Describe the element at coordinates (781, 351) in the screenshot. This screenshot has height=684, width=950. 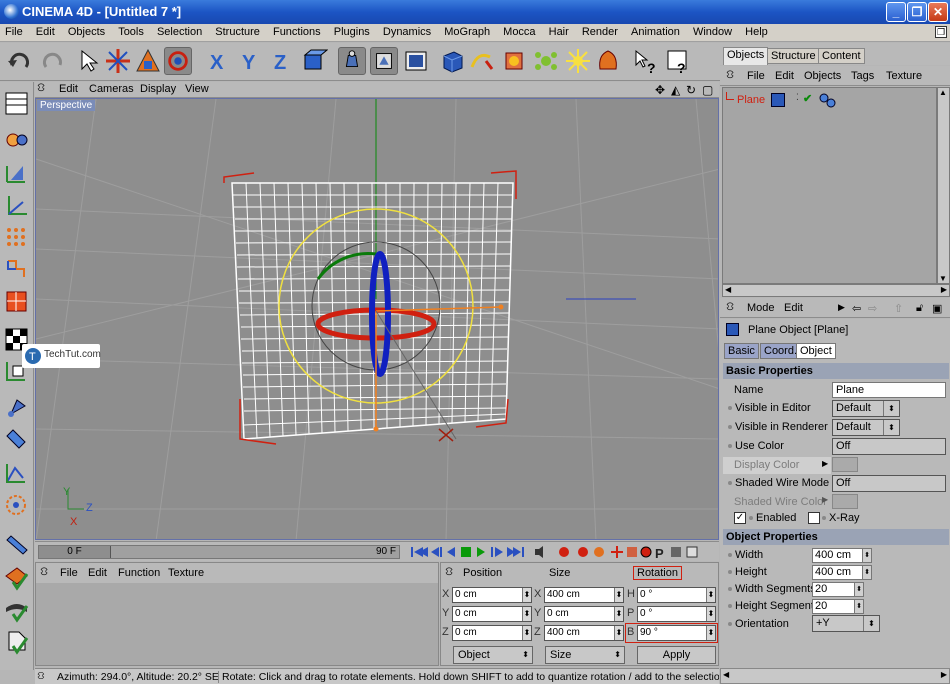
I see `attr-tab-coord: Coord.` at that location.